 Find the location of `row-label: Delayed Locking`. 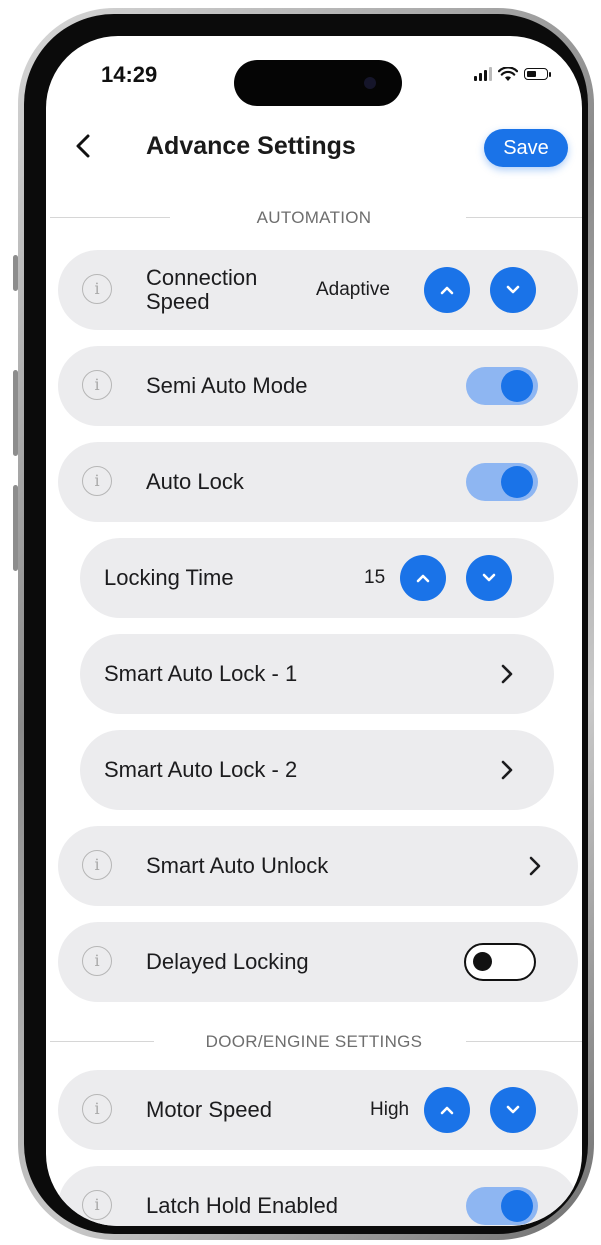

row-label: Delayed Locking is located at coordinates (227, 961).